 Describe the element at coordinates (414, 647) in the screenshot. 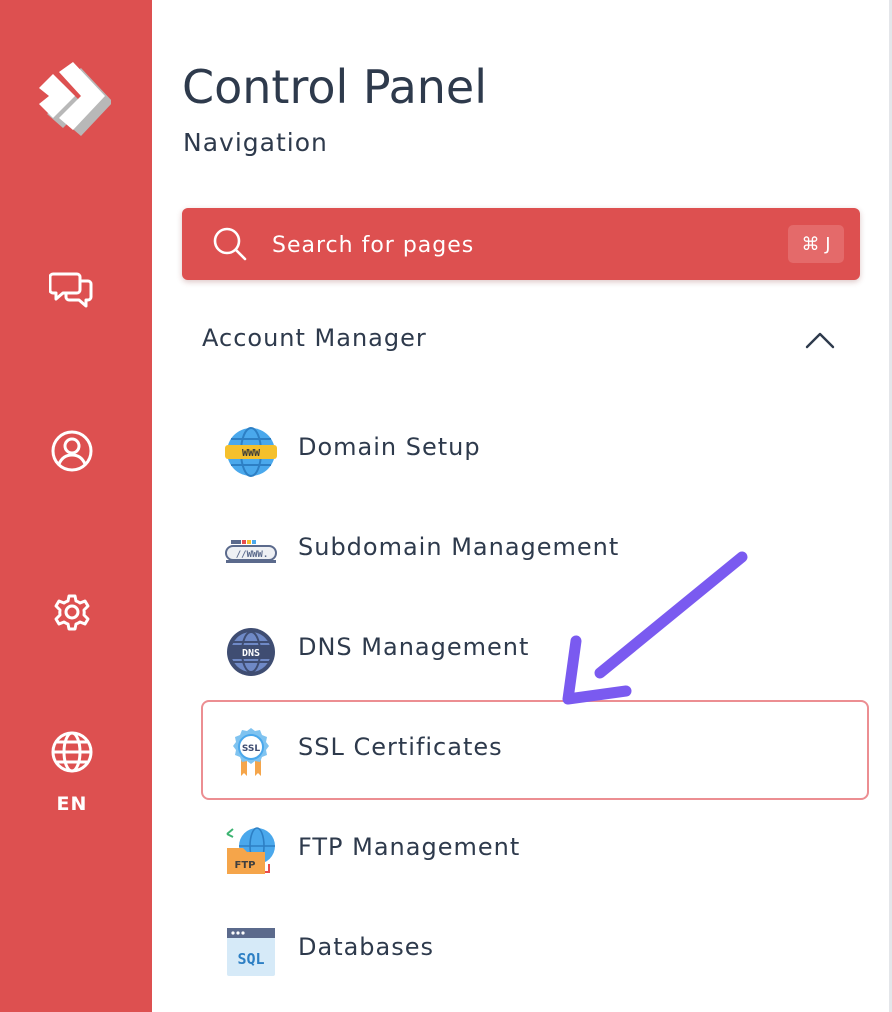

I see `nav-item-label: DNS Management` at that location.